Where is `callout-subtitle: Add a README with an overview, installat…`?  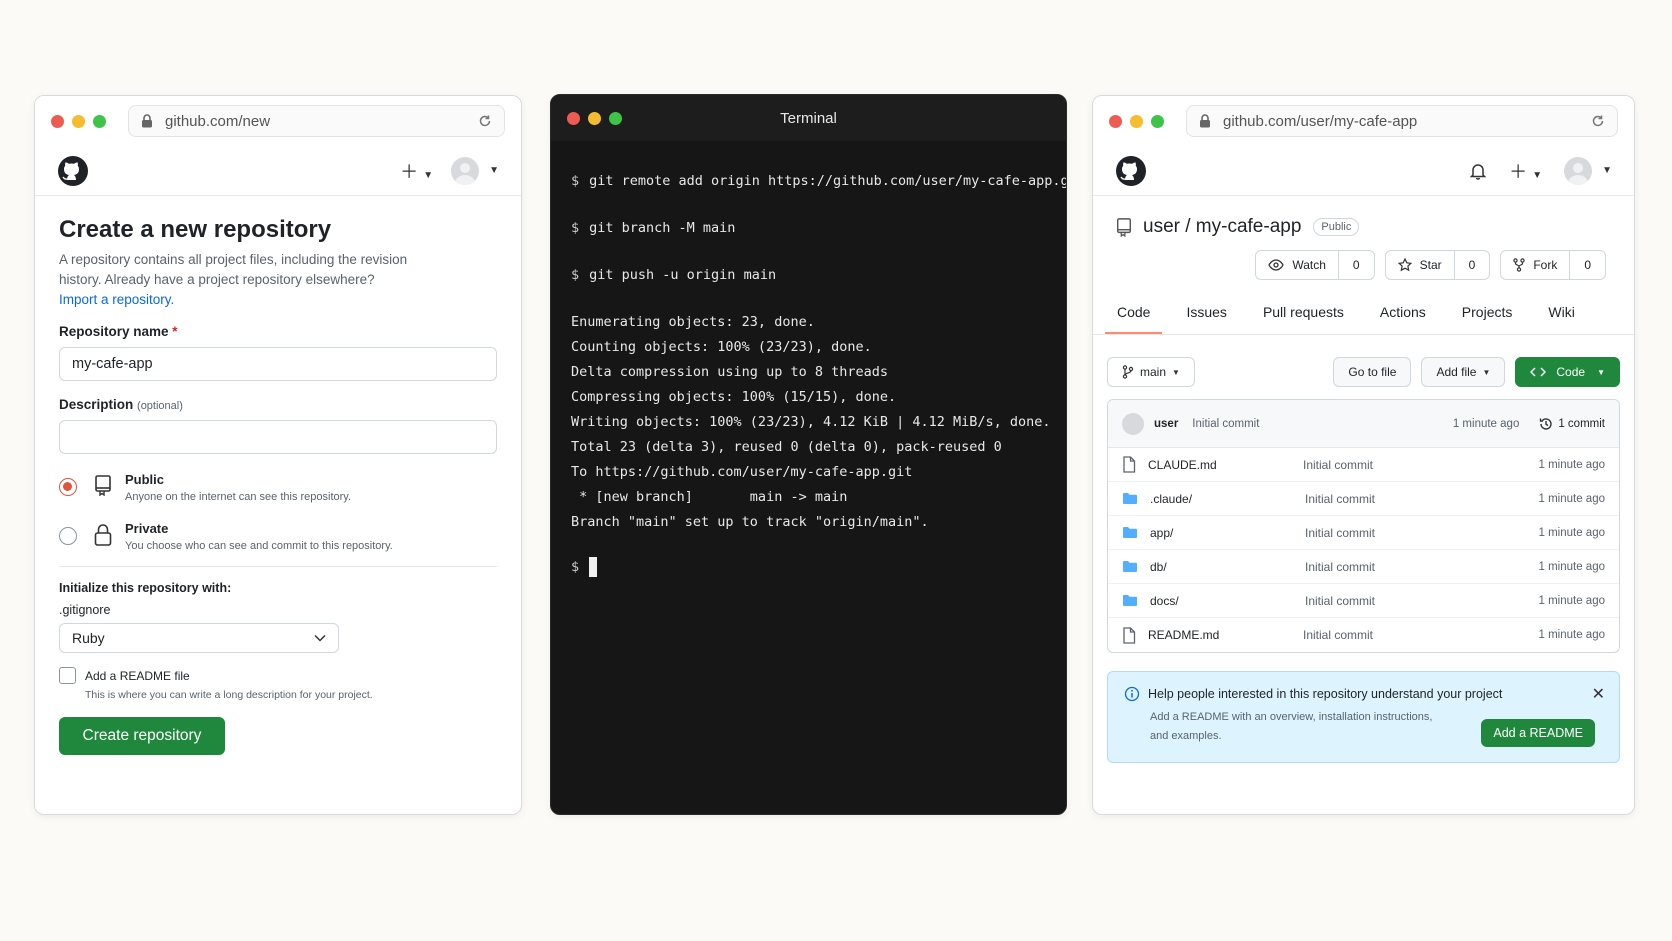 callout-subtitle: Add a README with an overview, installat… is located at coordinates (1291, 726).